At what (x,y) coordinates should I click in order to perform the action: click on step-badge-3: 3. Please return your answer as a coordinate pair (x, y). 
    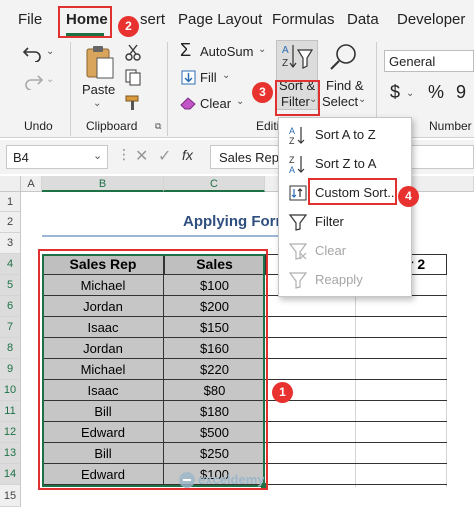
    Looking at the image, I should click on (262, 92).